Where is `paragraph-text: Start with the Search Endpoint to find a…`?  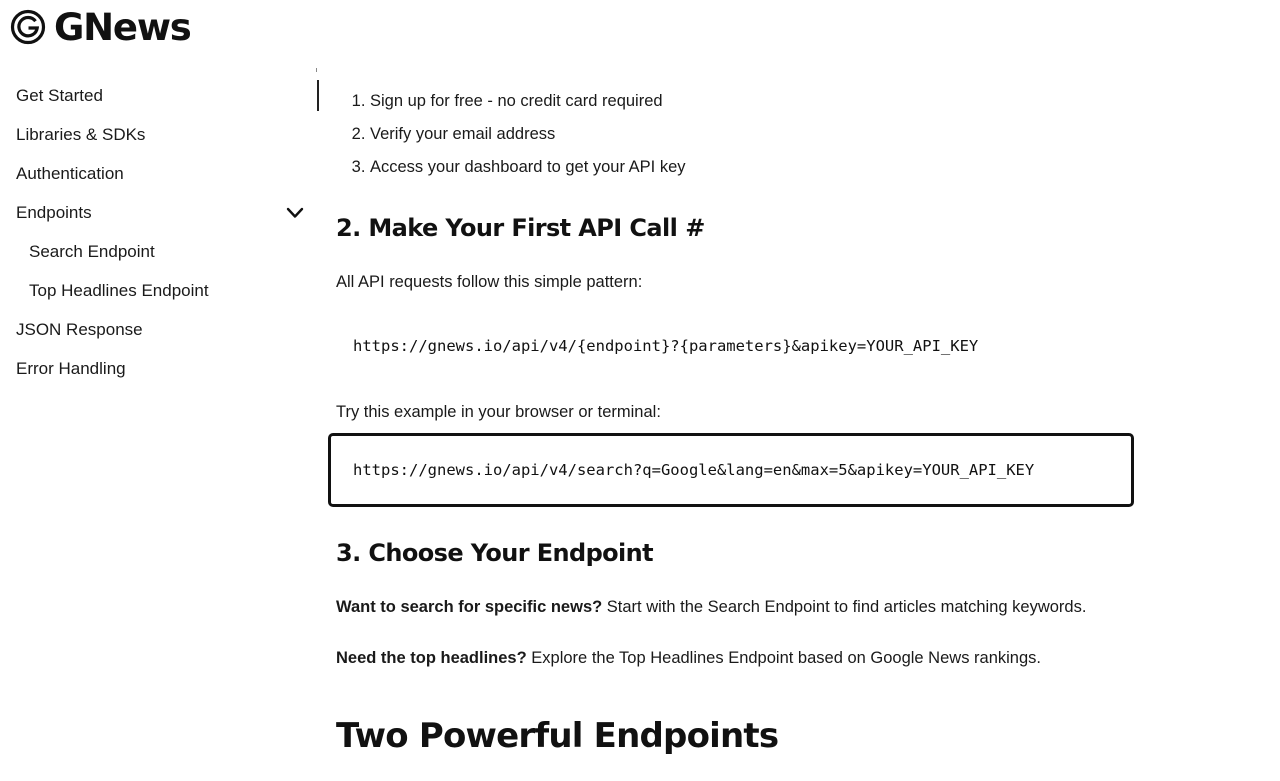
paragraph-text: Start with the Search Endpoint to find a… is located at coordinates (844, 607).